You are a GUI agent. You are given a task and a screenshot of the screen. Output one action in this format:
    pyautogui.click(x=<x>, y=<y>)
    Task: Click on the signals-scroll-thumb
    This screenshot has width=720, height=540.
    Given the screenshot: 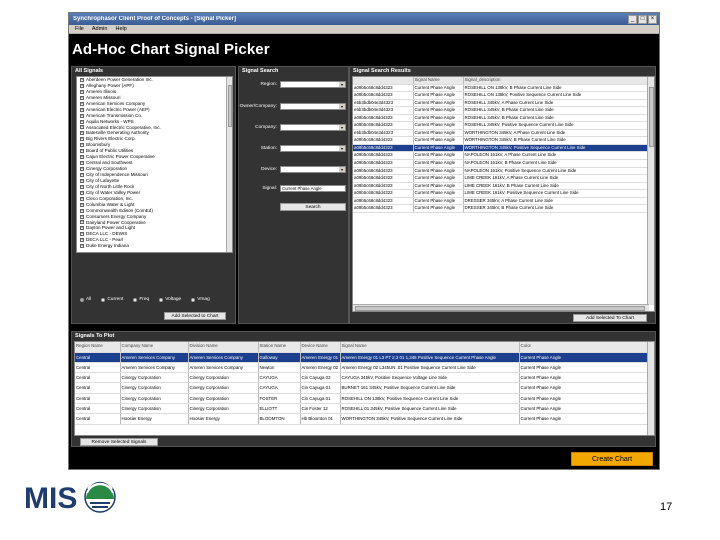 What is the action you would take?
    pyautogui.click(x=229, y=106)
    